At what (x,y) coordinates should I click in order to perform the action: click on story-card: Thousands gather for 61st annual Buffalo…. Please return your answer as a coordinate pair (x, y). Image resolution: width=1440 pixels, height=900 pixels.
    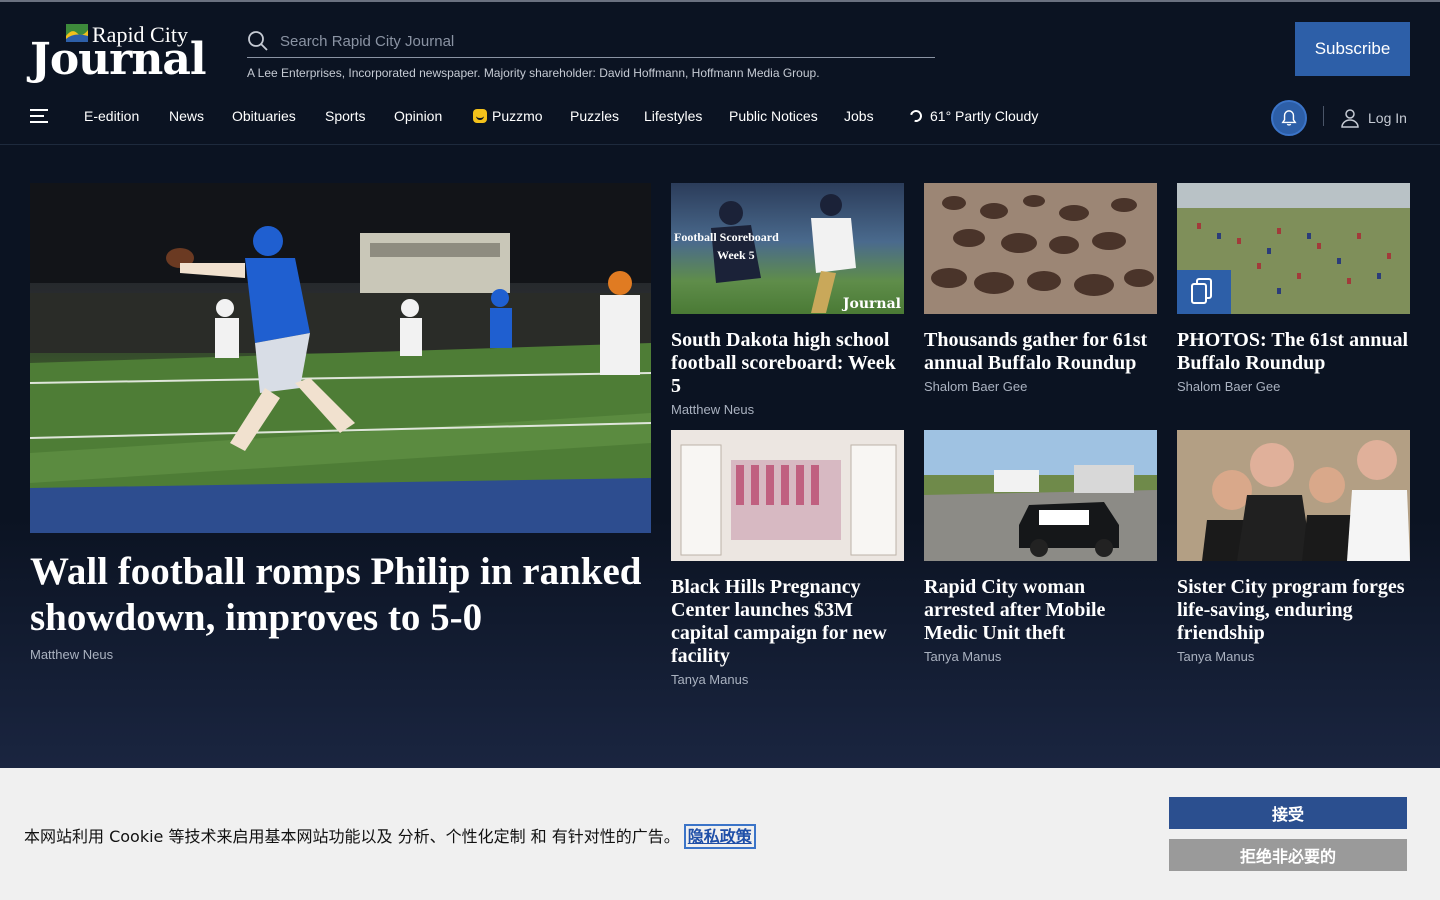
    Looking at the image, I should click on (1040, 288).